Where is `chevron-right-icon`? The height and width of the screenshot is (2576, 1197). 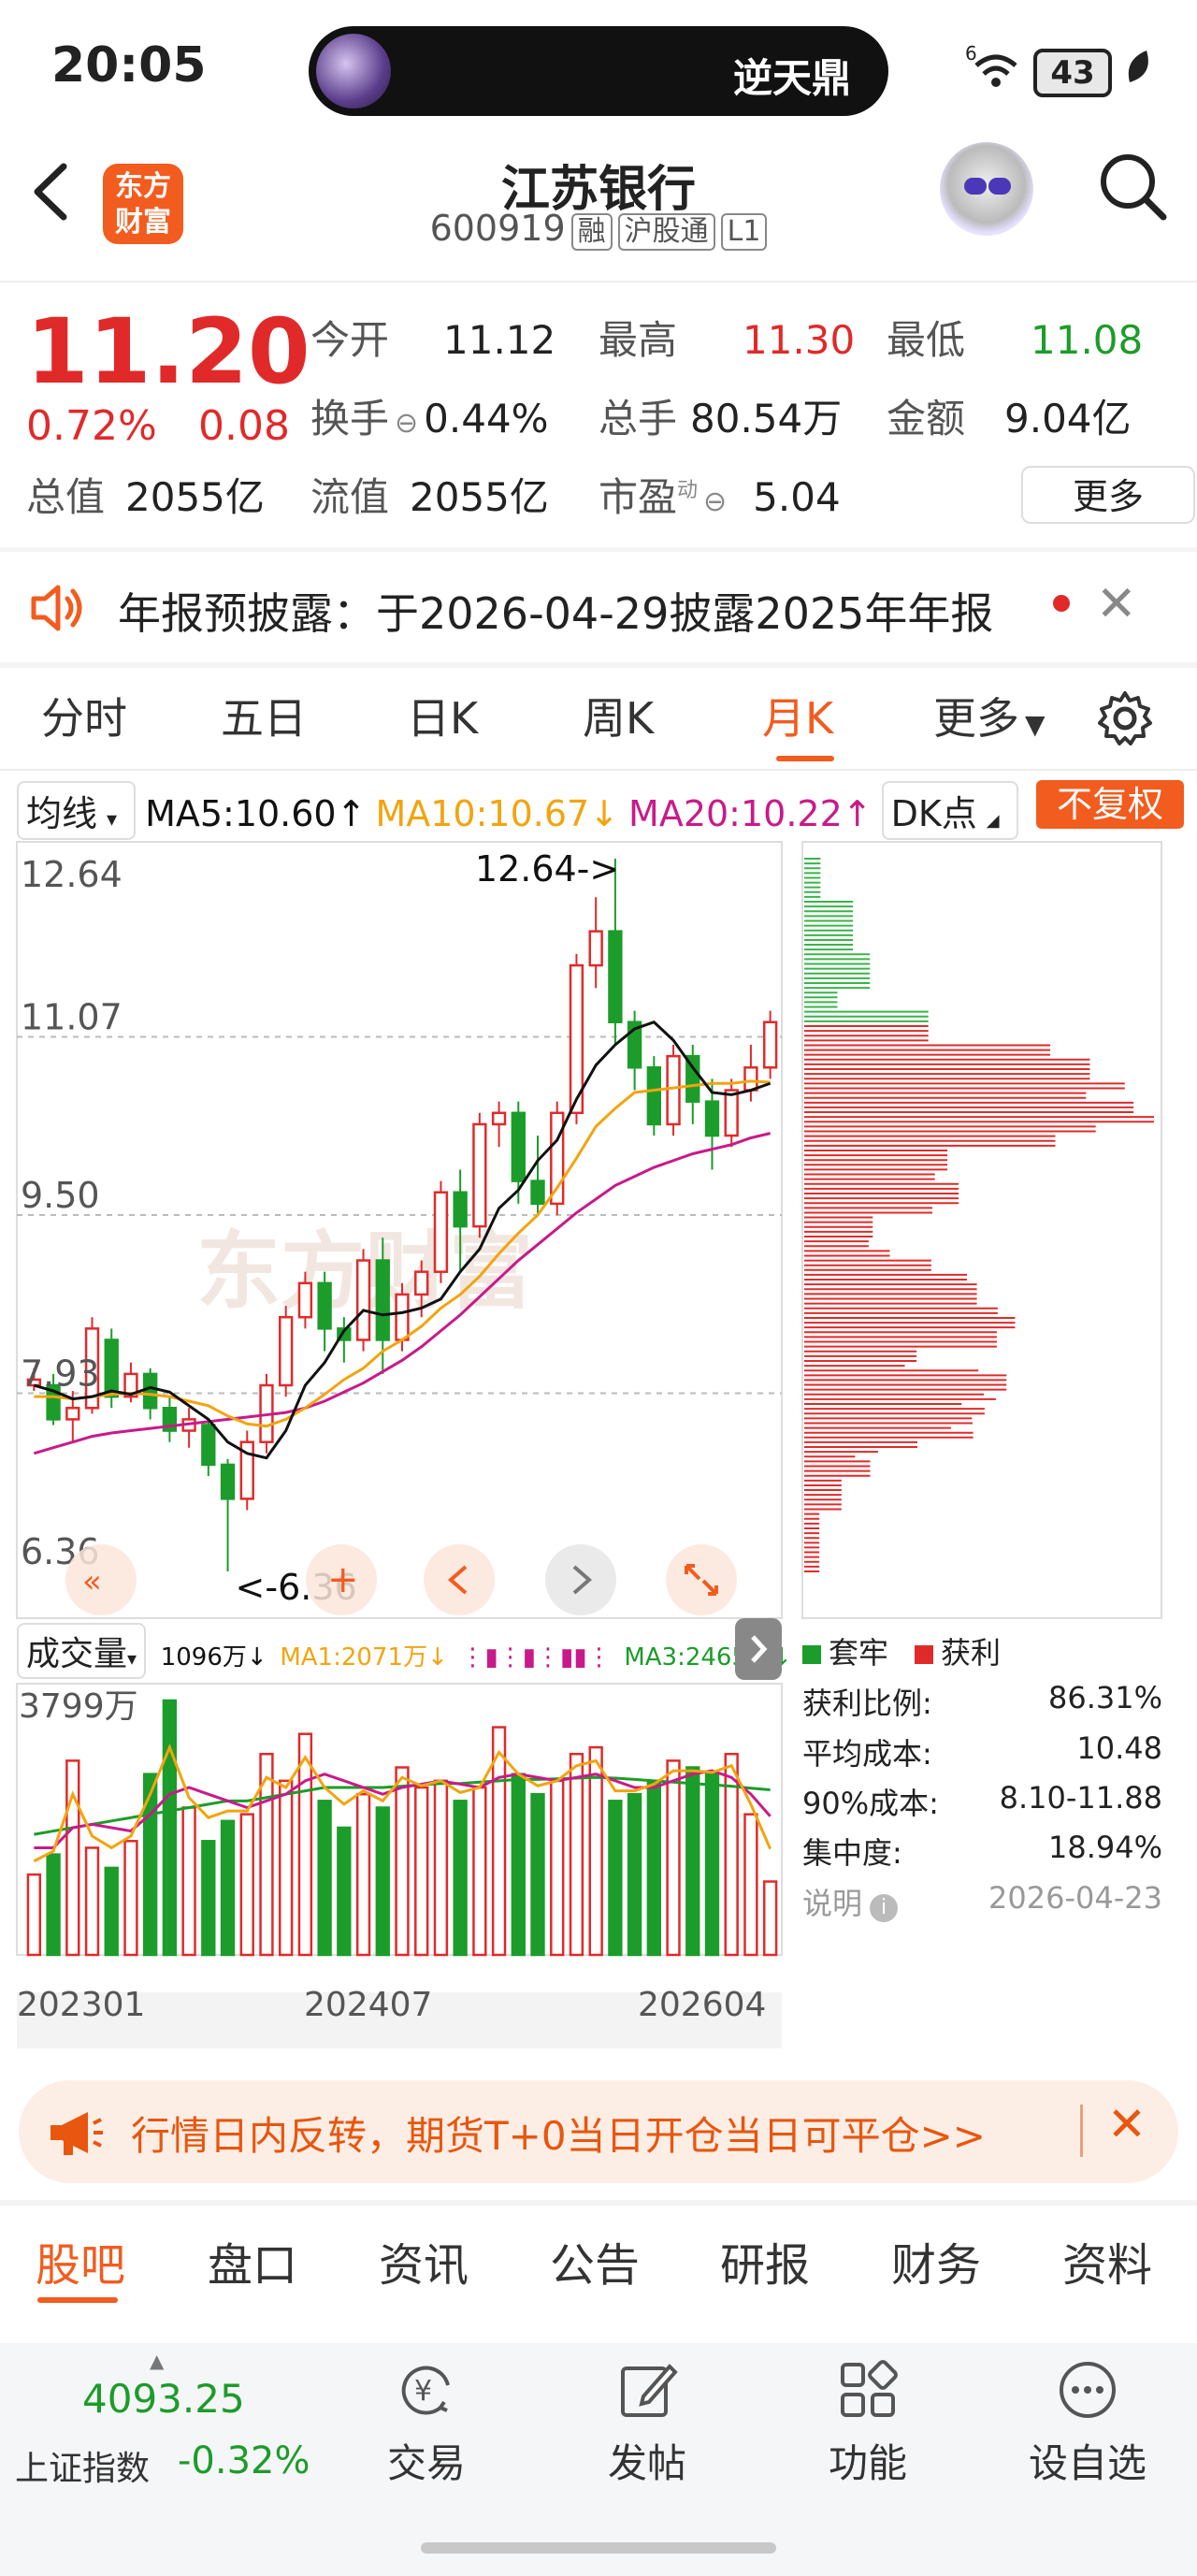
chevron-right-icon is located at coordinates (759, 1649).